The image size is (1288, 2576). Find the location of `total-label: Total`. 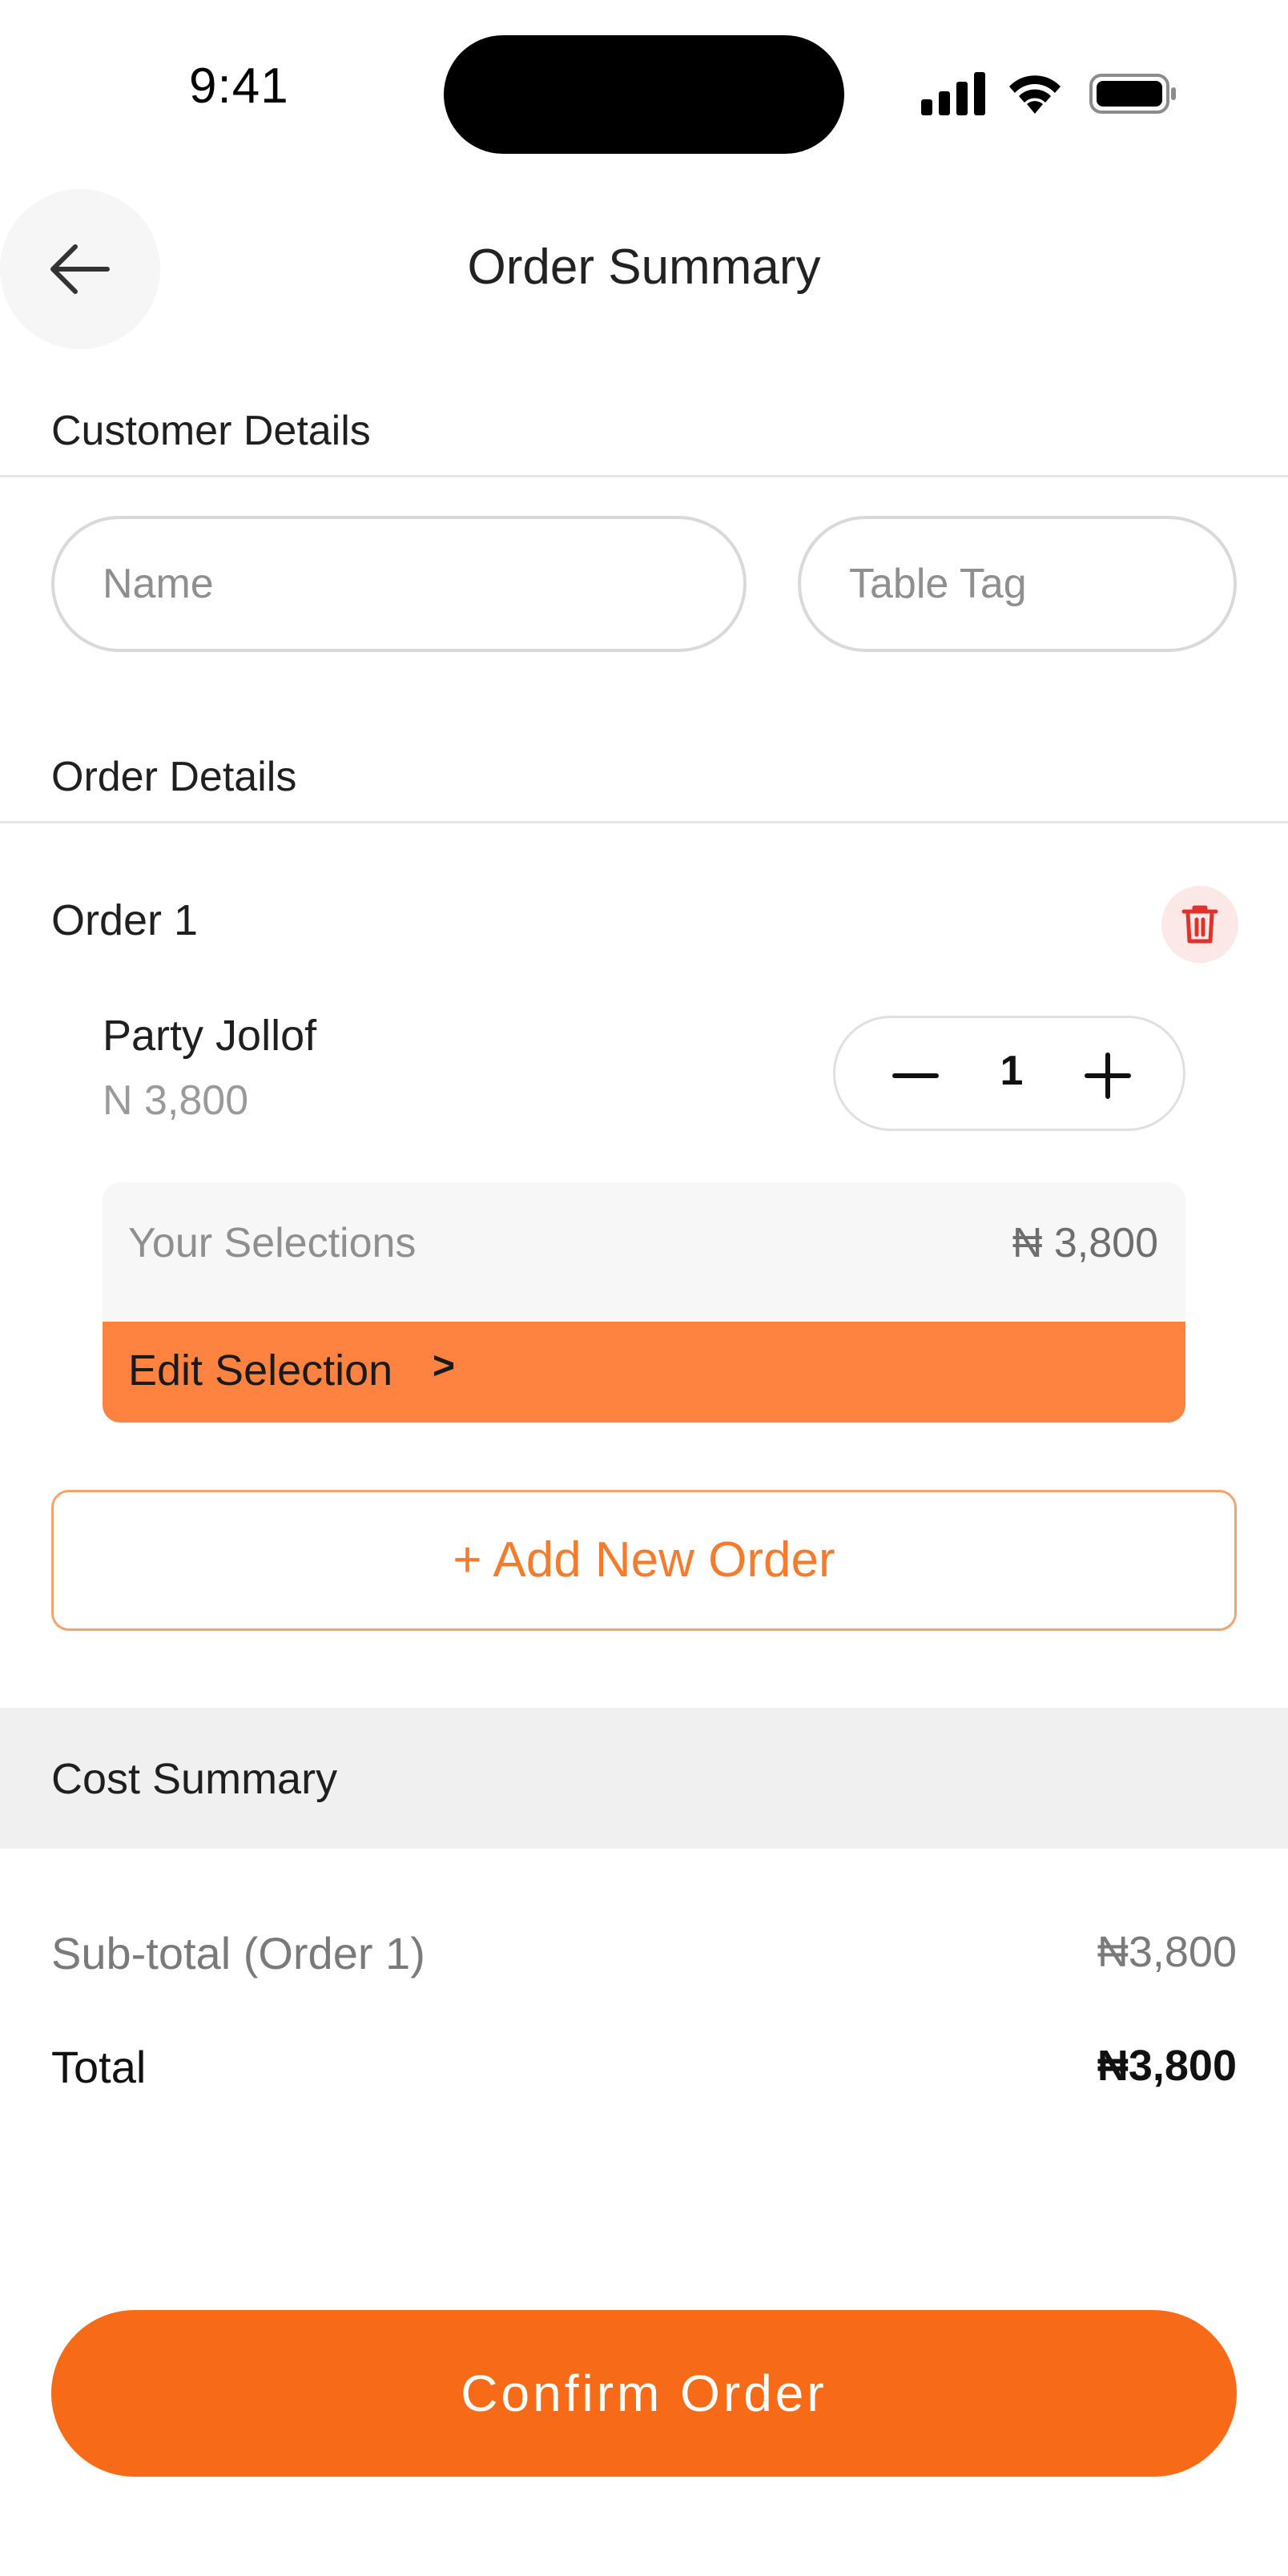

total-label: Total is located at coordinates (99, 2067).